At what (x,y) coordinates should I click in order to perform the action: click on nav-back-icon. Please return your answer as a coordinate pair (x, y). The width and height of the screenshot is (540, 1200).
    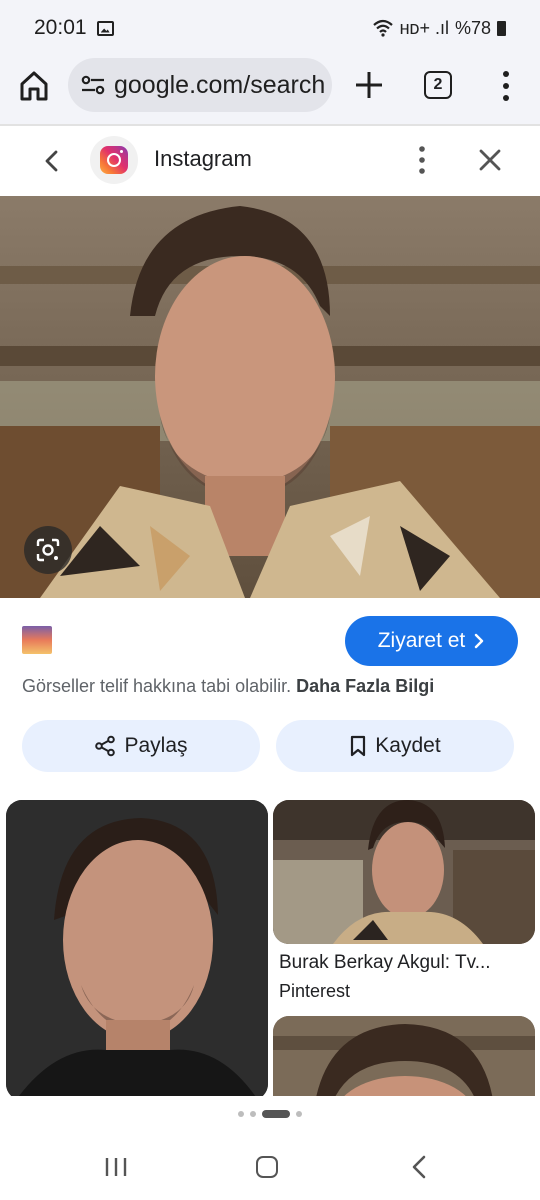
    Looking at the image, I should click on (419, 1167).